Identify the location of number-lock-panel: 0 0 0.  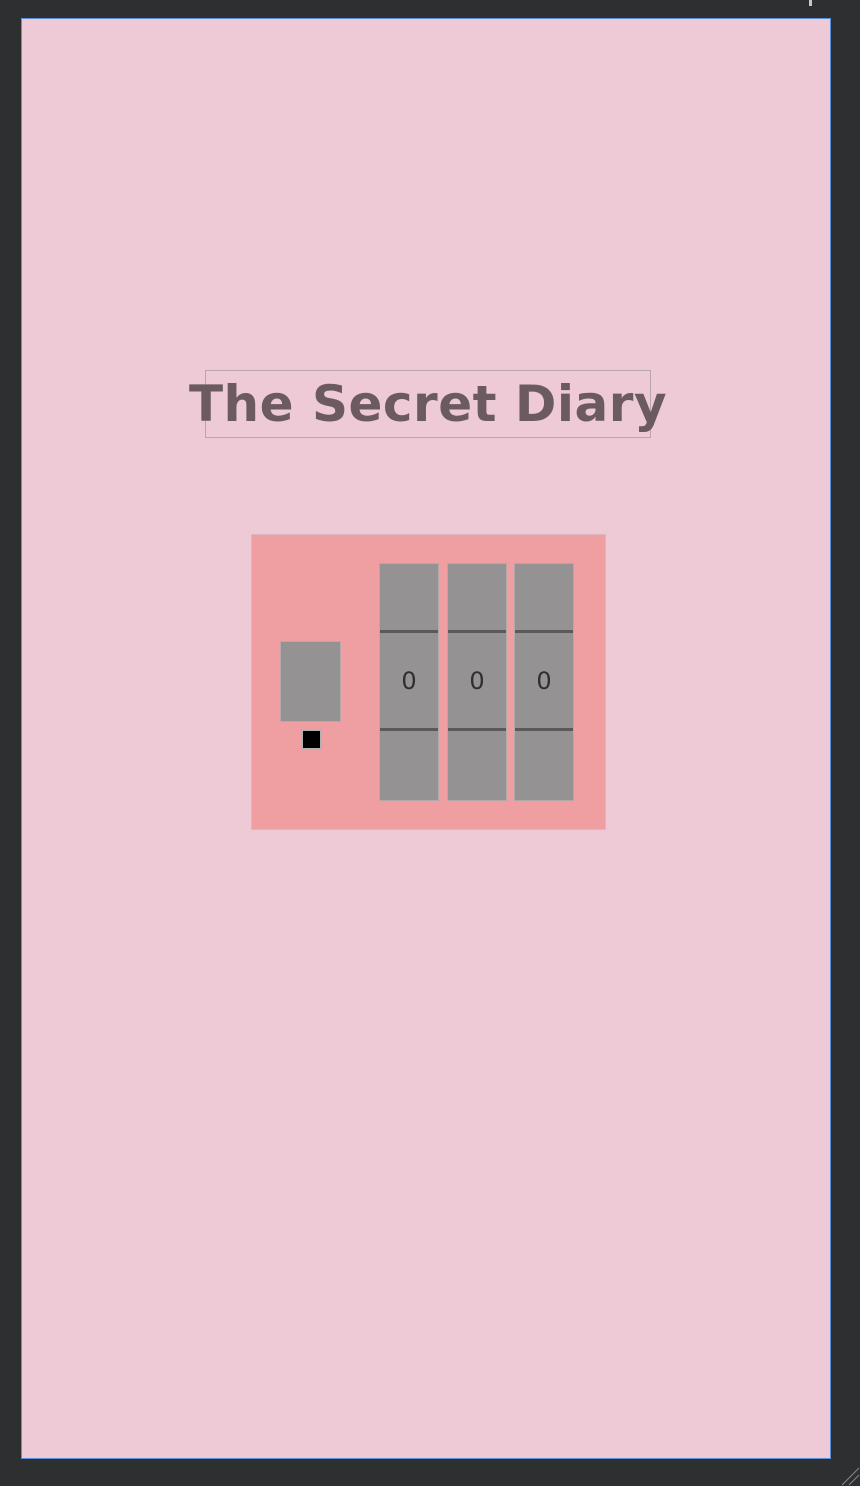
(428, 682).